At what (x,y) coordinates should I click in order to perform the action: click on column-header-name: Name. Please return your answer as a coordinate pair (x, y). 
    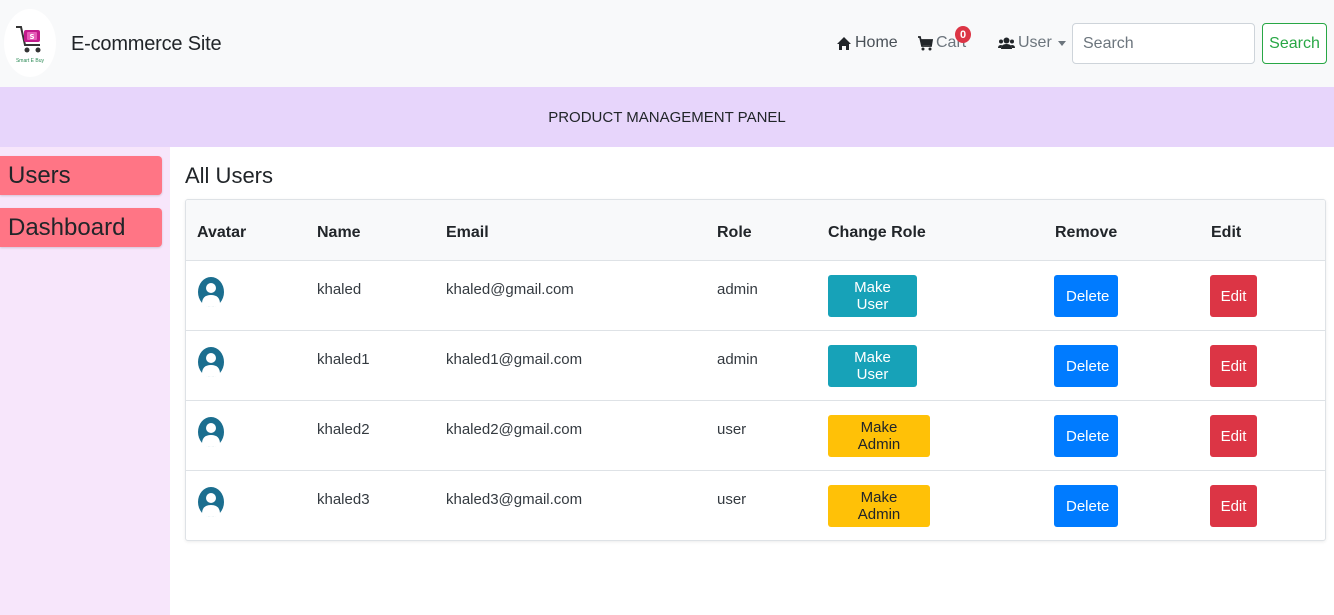
    Looking at the image, I should click on (339, 232).